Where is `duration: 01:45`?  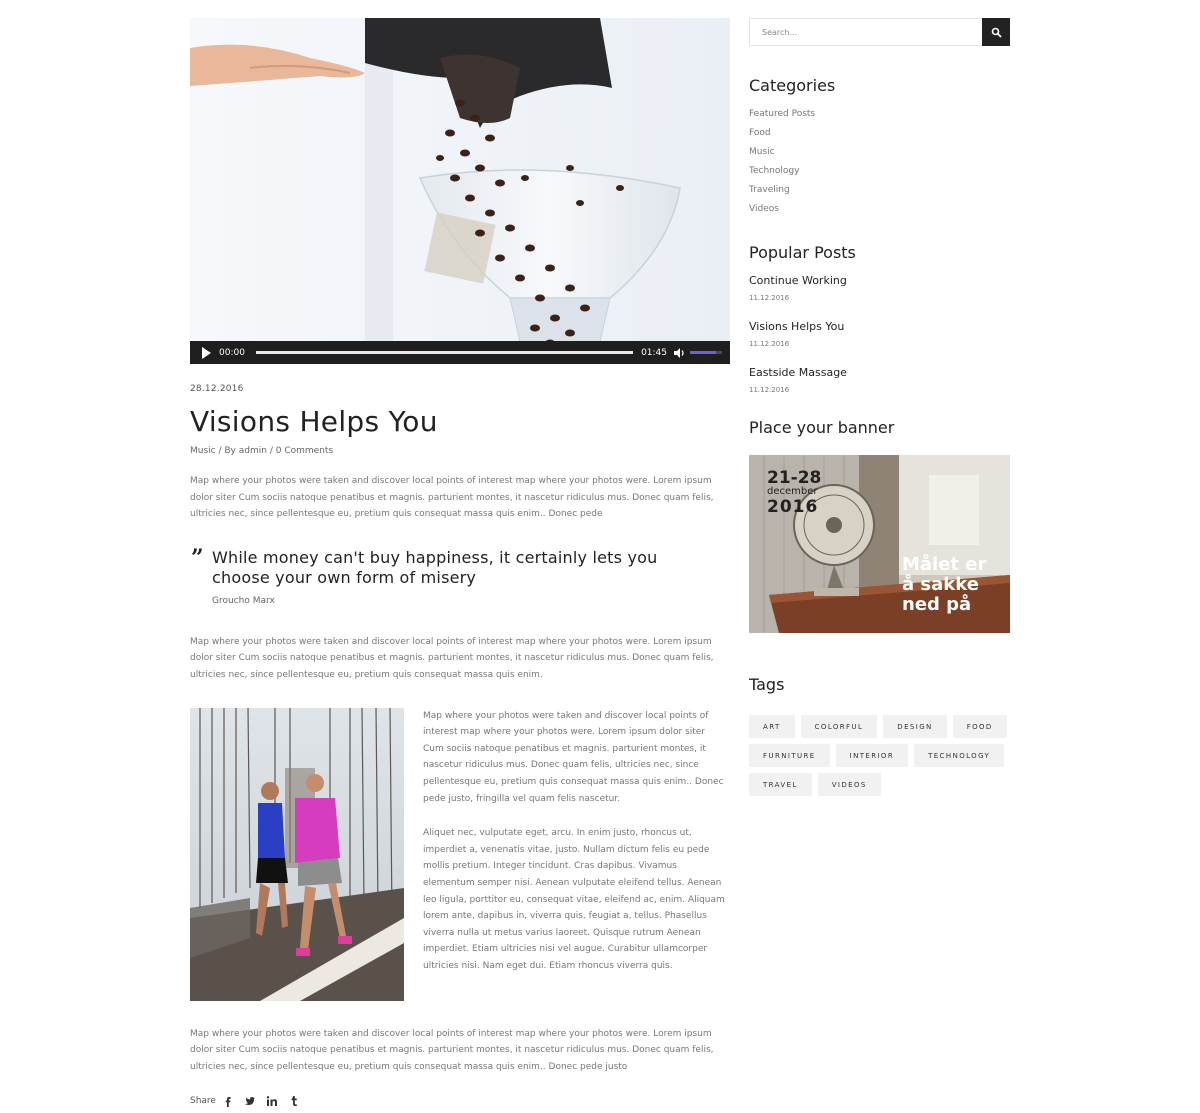 duration: 01:45 is located at coordinates (654, 352).